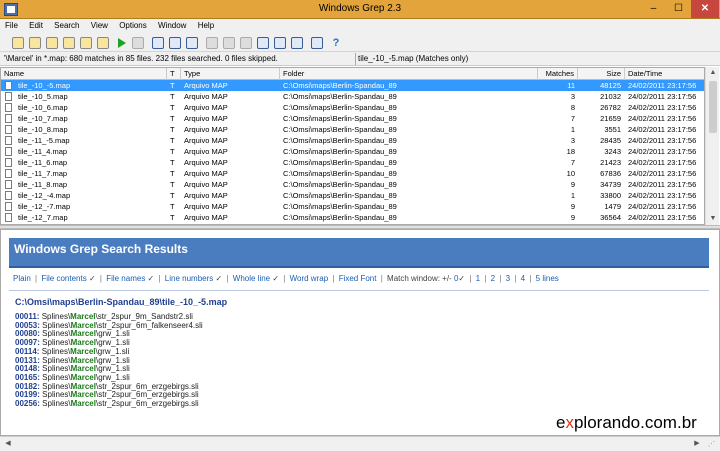 The width and height of the screenshot is (720, 451). I want to click on start-search-icon, so click(121, 43).